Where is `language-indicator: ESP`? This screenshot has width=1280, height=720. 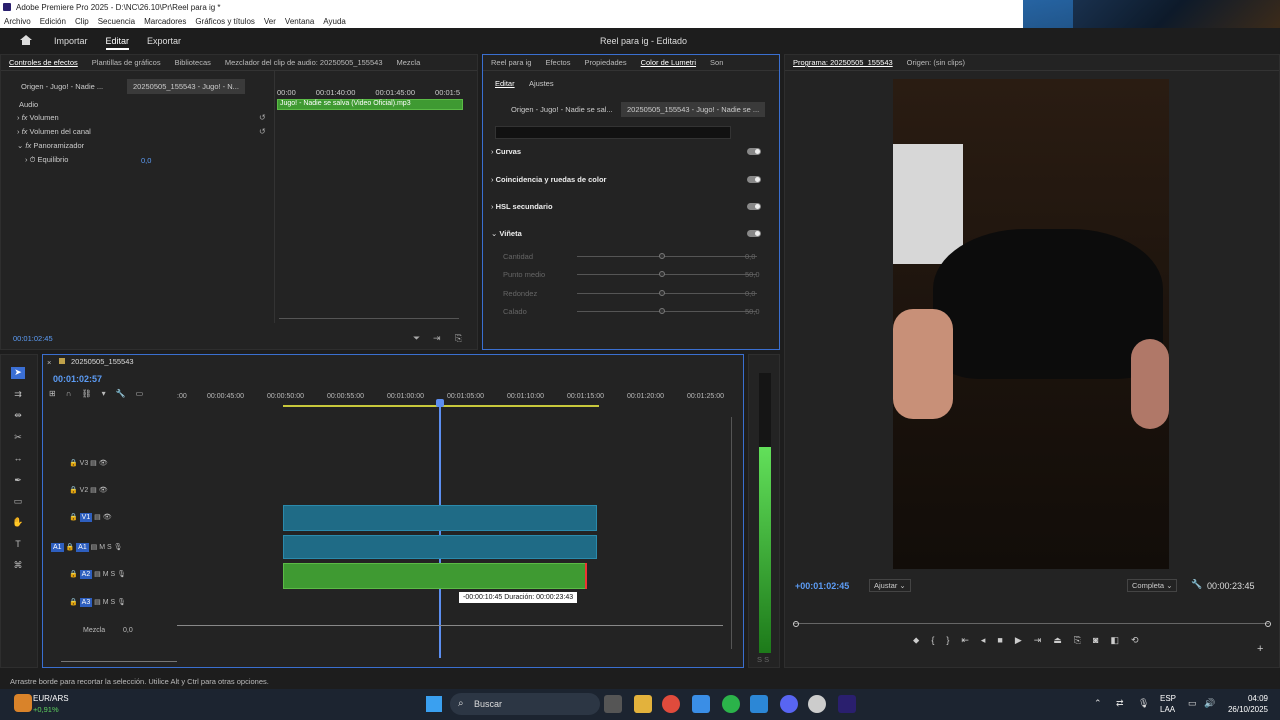
language-indicator: ESP is located at coordinates (1168, 698).